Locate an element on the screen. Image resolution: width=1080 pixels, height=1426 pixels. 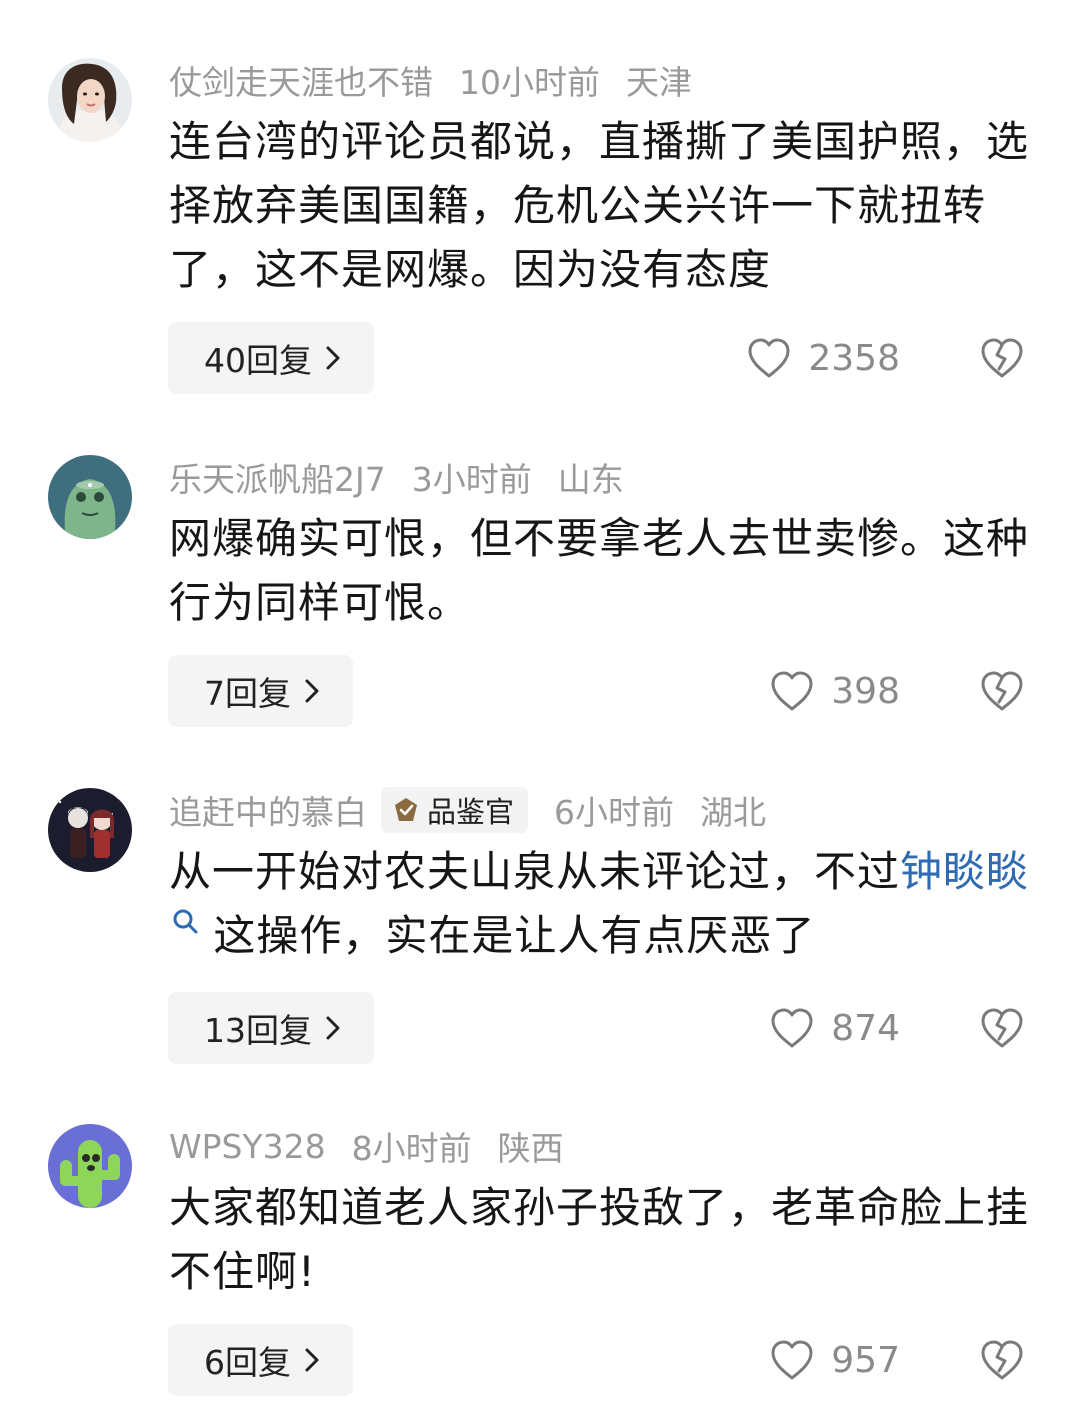
comment-location: 山东 is located at coordinates (590, 479).